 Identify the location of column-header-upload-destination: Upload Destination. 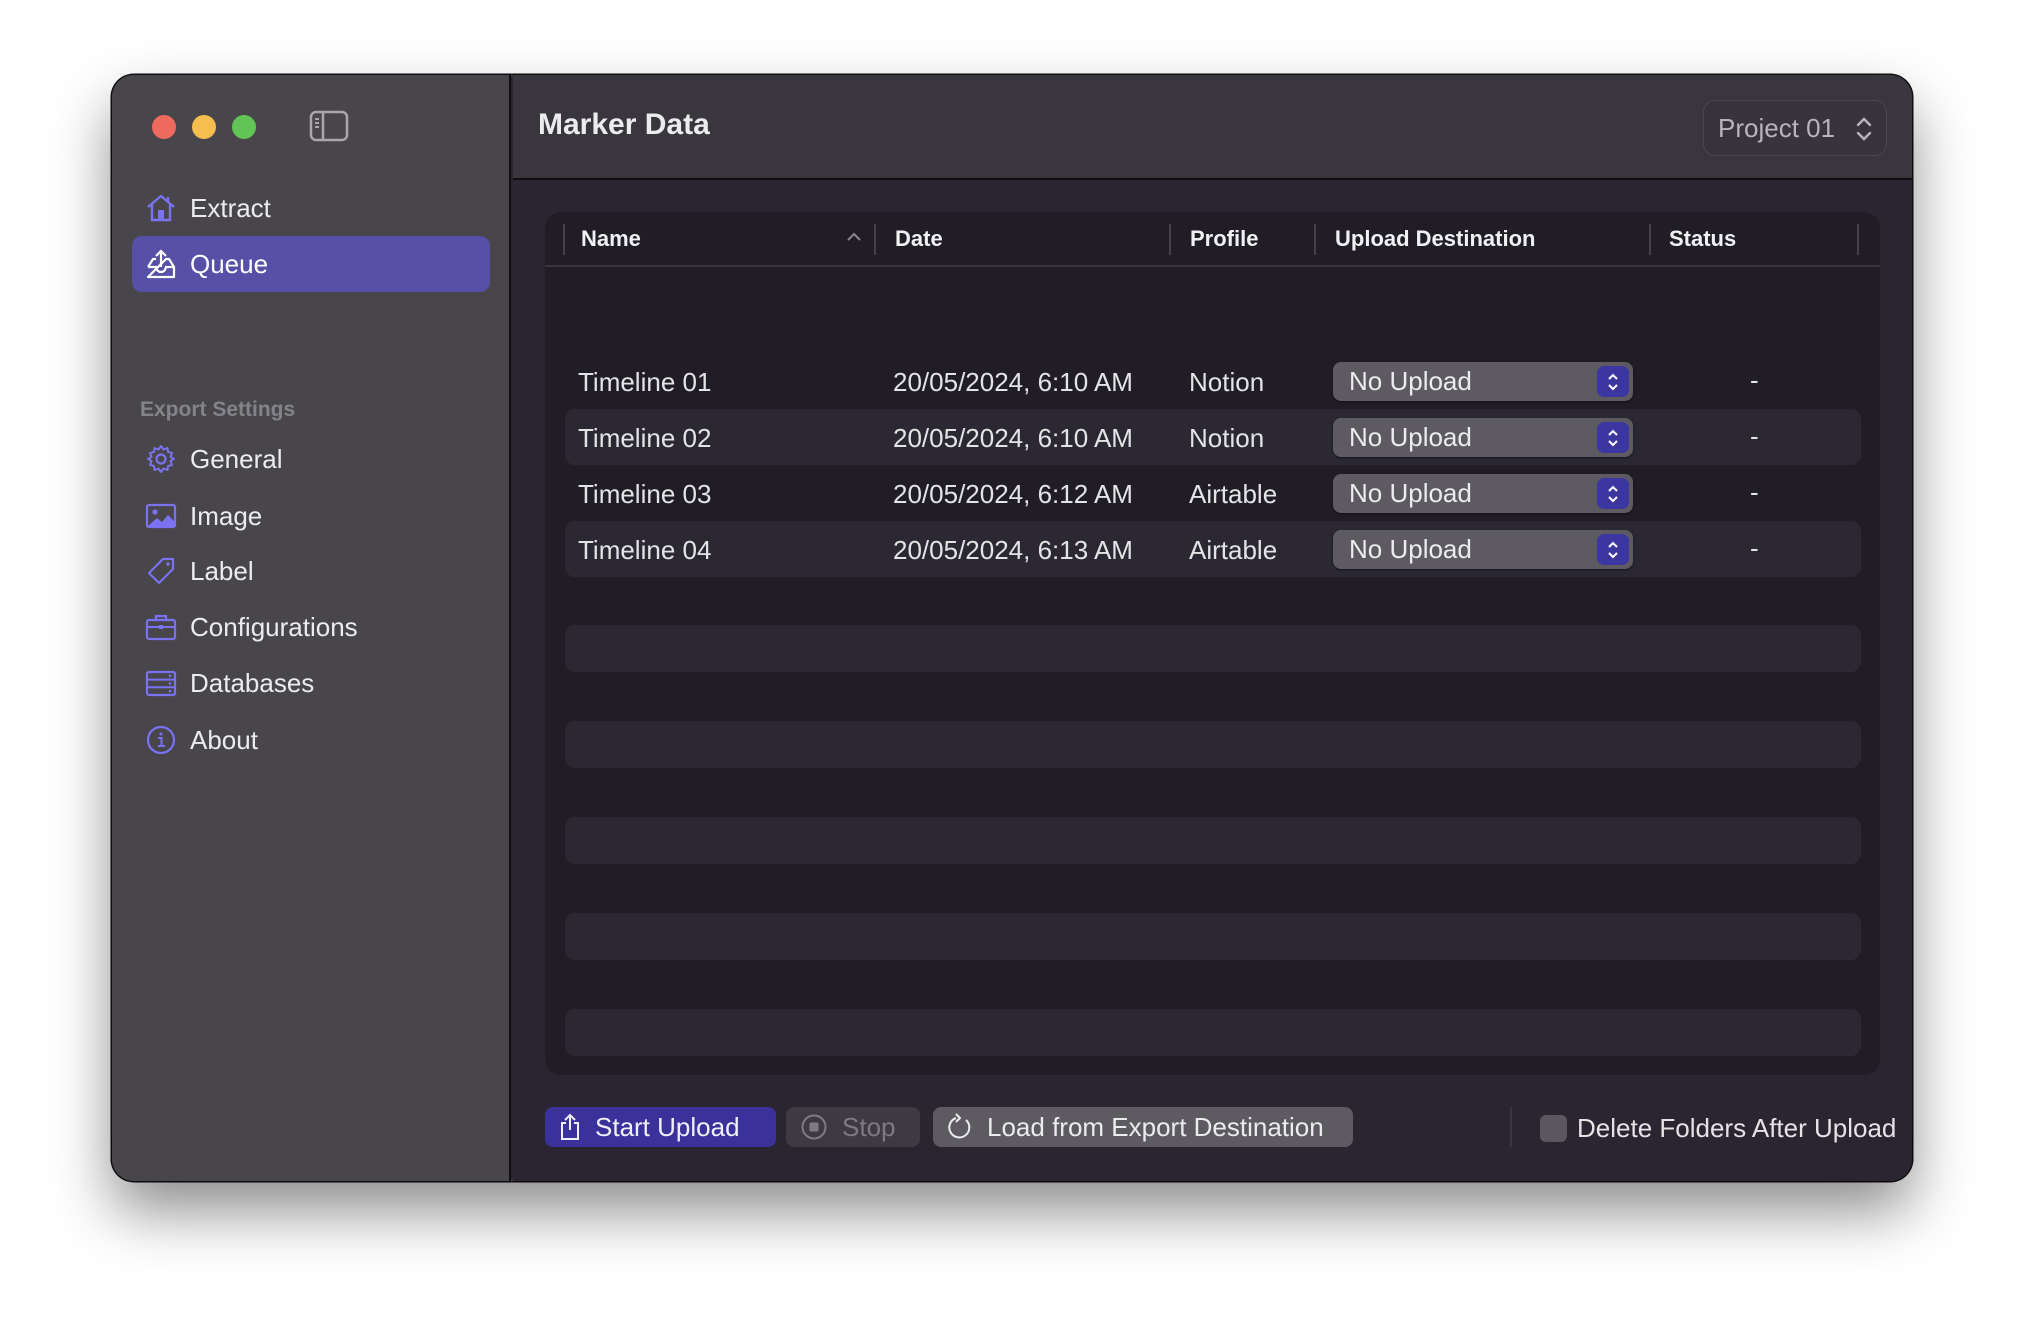
(1435, 239).